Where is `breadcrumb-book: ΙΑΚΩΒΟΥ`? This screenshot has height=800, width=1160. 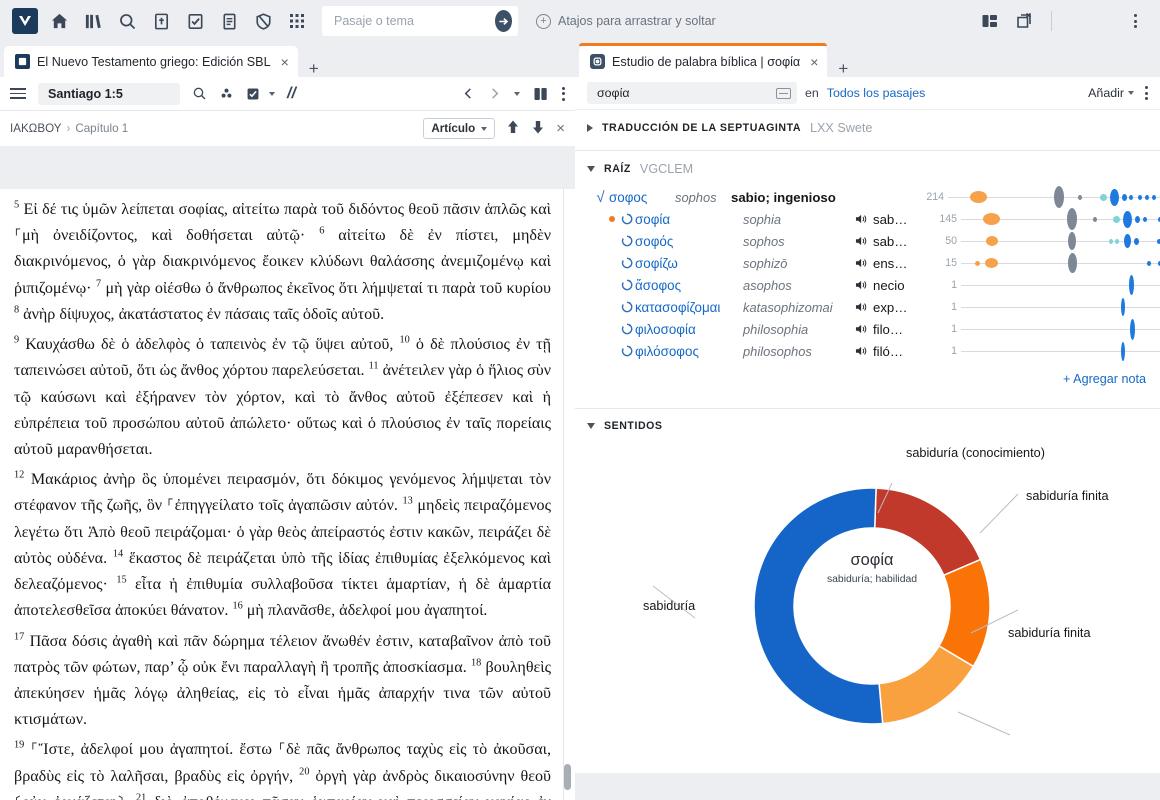 breadcrumb-book: ΙΑΚΩΒΟΥ is located at coordinates (35, 128).